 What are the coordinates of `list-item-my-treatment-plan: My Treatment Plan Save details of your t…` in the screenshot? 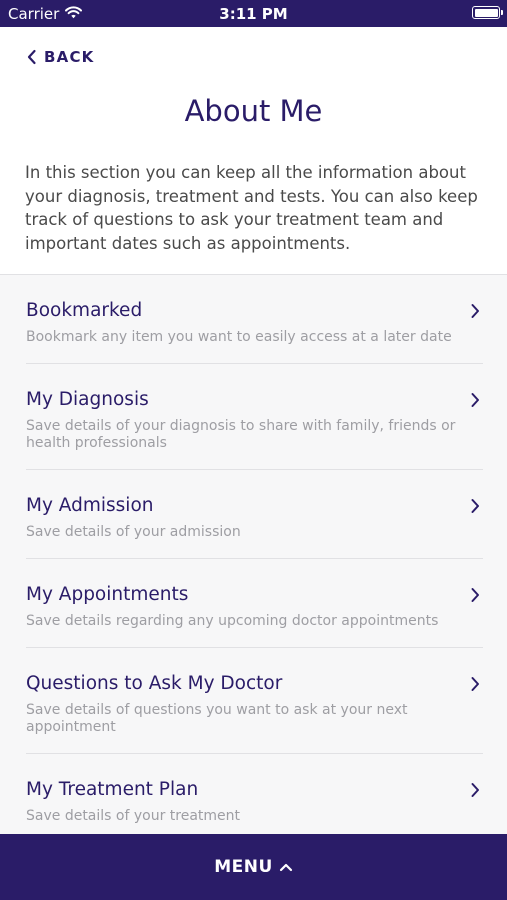 It's located at (253, 794).